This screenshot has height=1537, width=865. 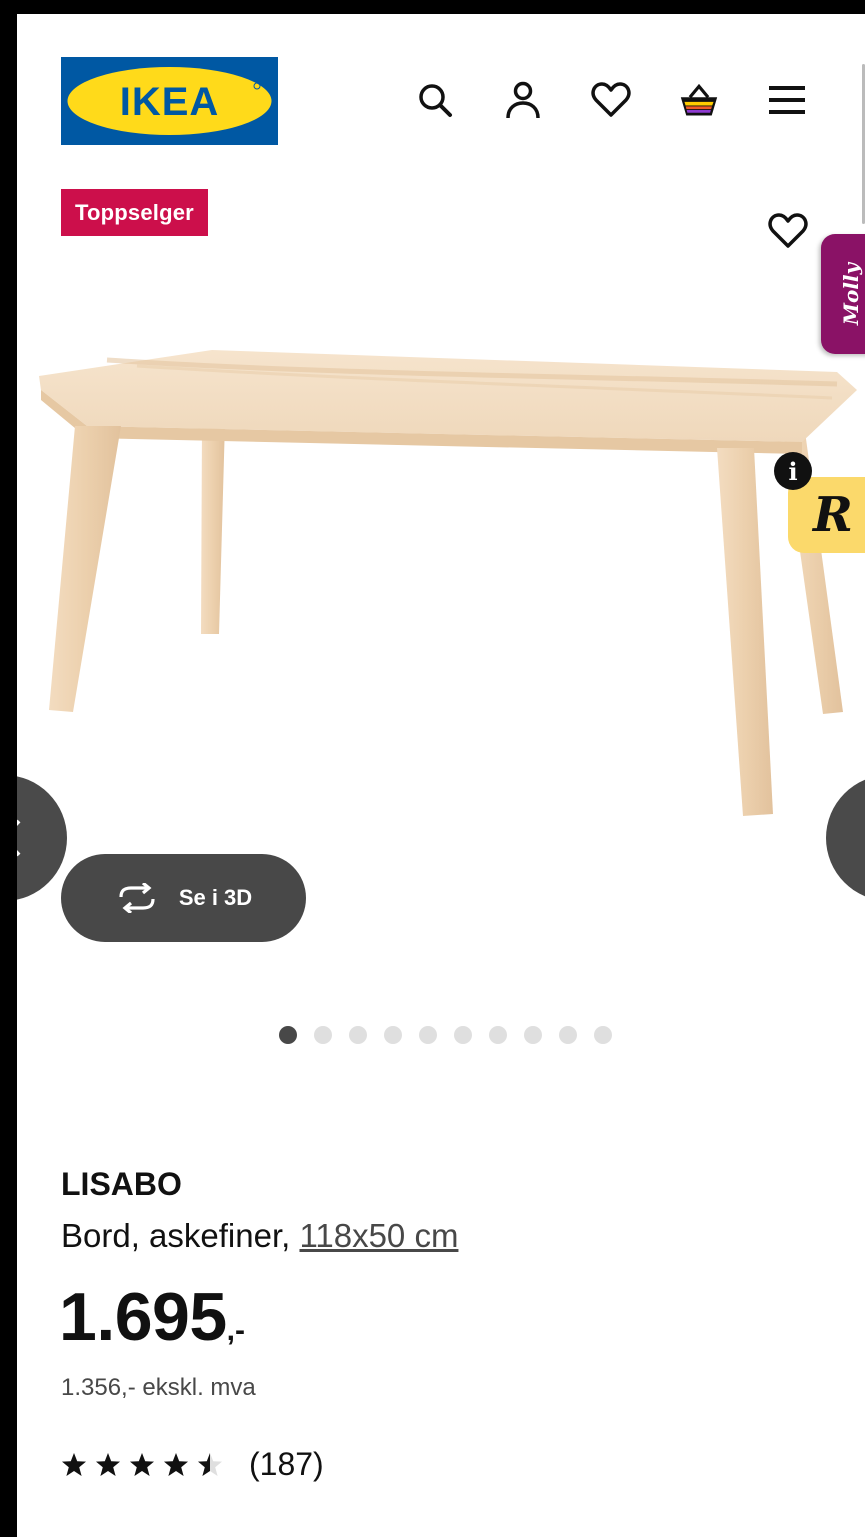 I want to click on product-size-link: 118x50 cm, so click(x=378, y=1235).